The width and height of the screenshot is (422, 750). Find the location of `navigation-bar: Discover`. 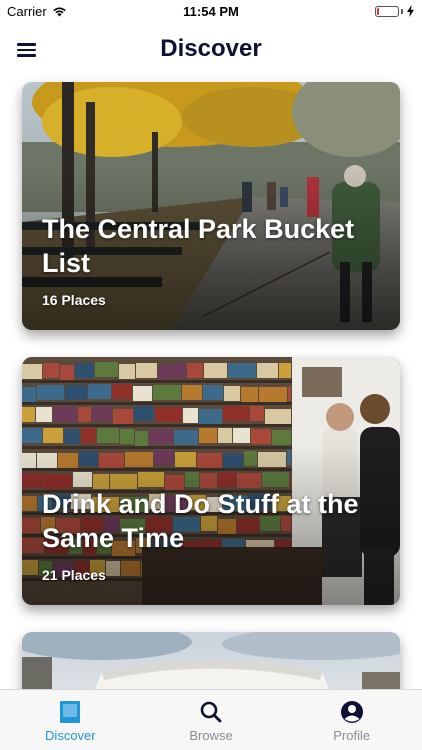

navigation-bar: Discover is located at coordinates (211, 50).